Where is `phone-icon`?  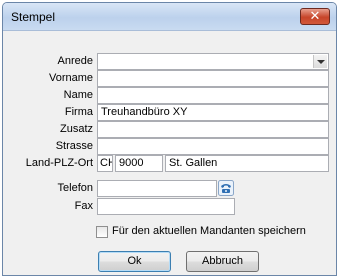
phone-icon is located at coordinates (226, 188).